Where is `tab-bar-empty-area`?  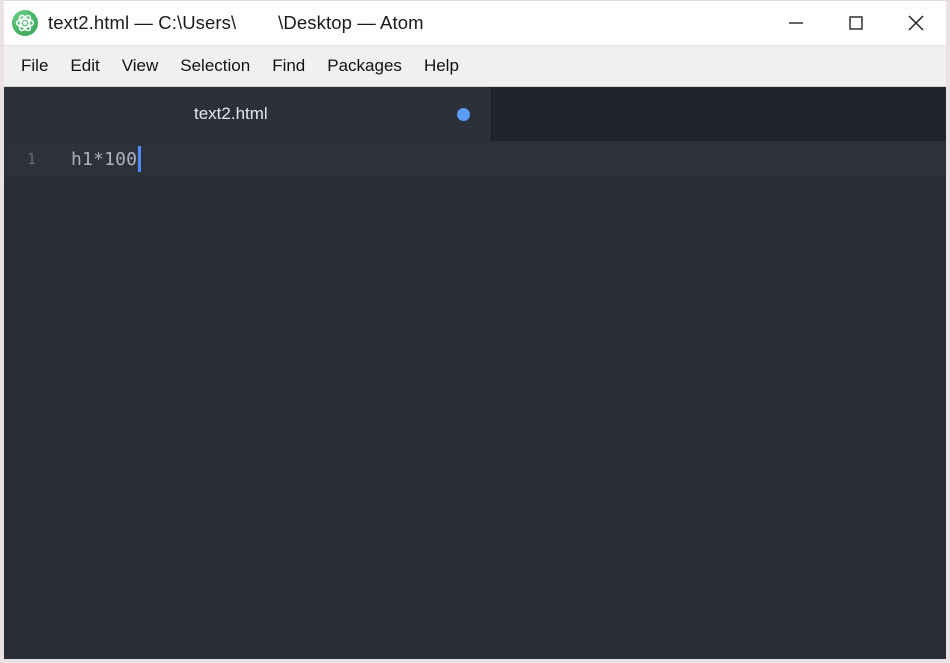 tab-bar-empty-area is located at coordinates (719, 114).